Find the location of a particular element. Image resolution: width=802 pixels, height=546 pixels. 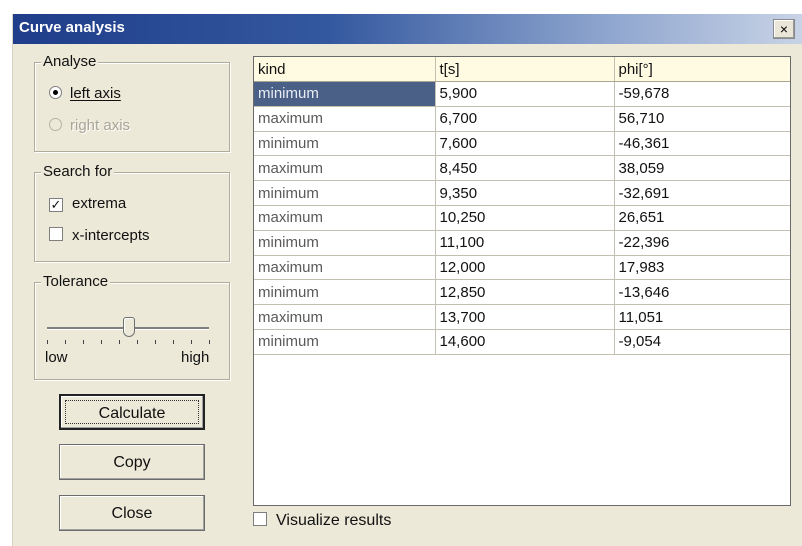

table-row: minimum 9,350 -32,691 is located at coordinates (522, 193).